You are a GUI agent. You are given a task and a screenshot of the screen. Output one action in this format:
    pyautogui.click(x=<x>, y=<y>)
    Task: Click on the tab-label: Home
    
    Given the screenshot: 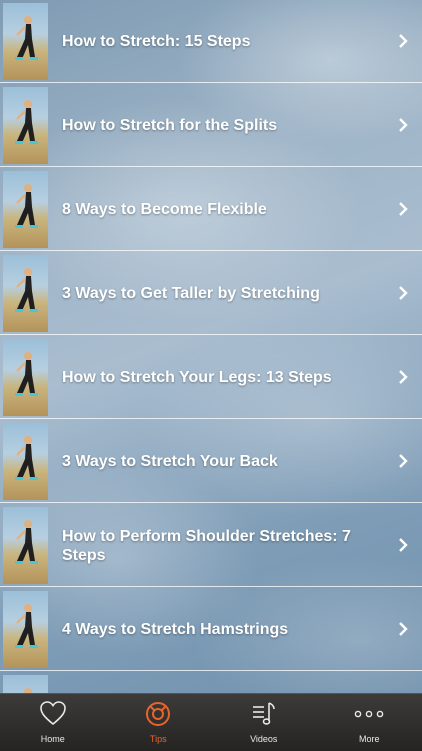 What is the action you would take?
    pyautogui.click(x=53, y=739)
    